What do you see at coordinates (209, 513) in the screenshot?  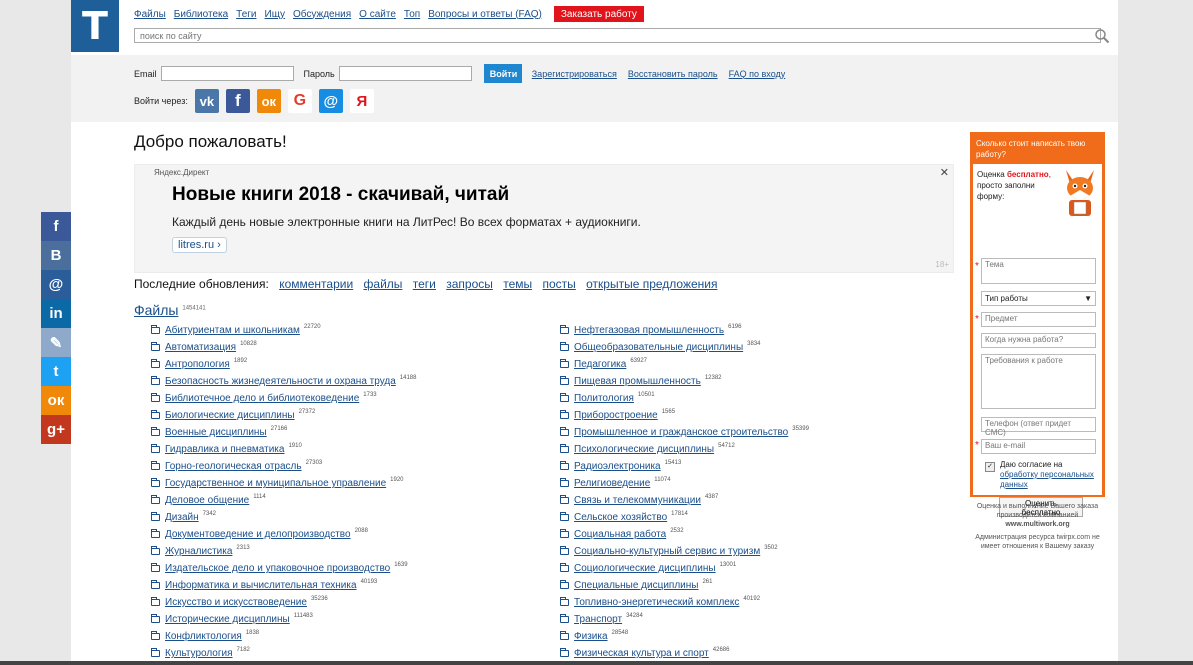 I see `category-count: 7342` at bounding box center [209, 513].